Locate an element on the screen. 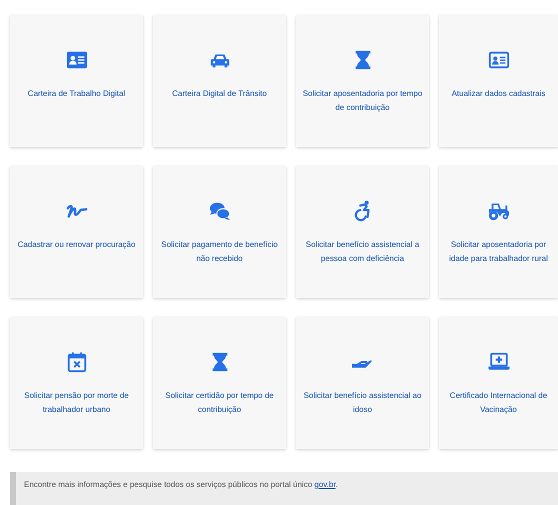 The width and height of the screenshot is (558, 505). service-card: Certificado Internacional de Vacinação is located at coordinates (498, 383).